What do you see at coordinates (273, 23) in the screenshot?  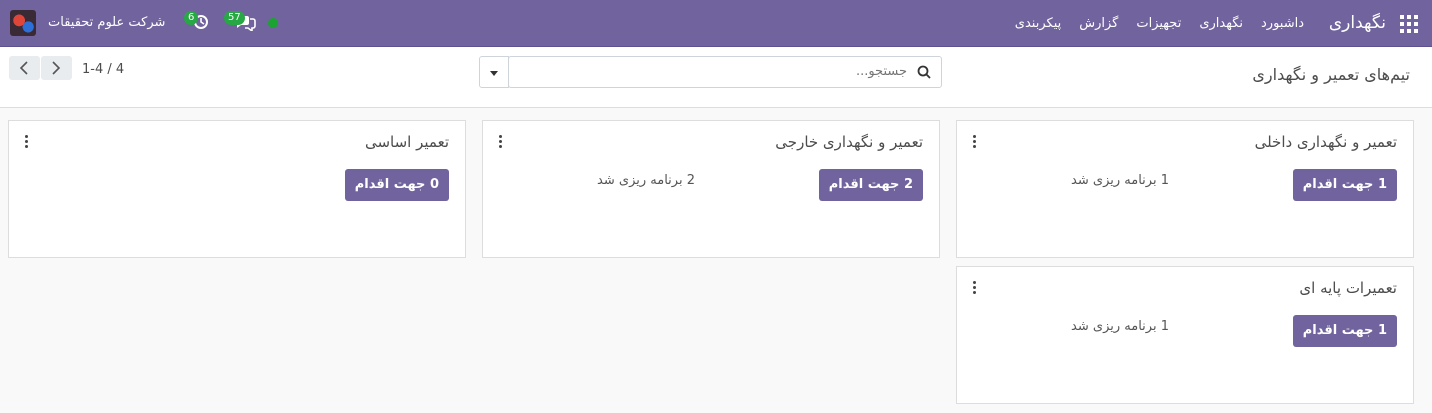 I see `online-status-dot` at bounding box center [273, 23].